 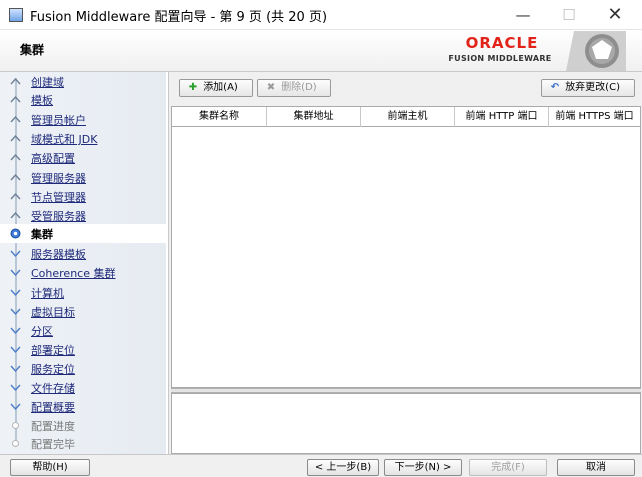 What do you see at coordinates (219, 117) in the screenshot?
I see `column-header-cluster-name: 集群名称` at bounding box center [219, 117].